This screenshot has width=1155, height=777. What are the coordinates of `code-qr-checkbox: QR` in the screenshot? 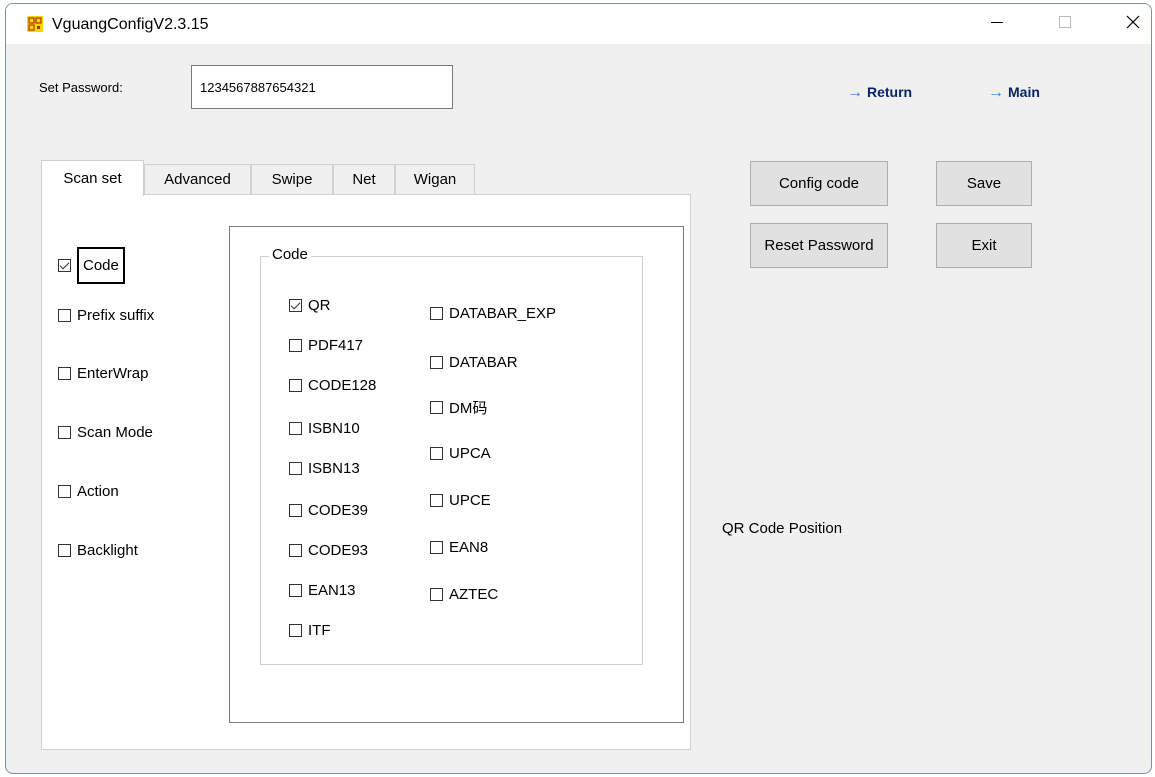 It's located at (310, 305).